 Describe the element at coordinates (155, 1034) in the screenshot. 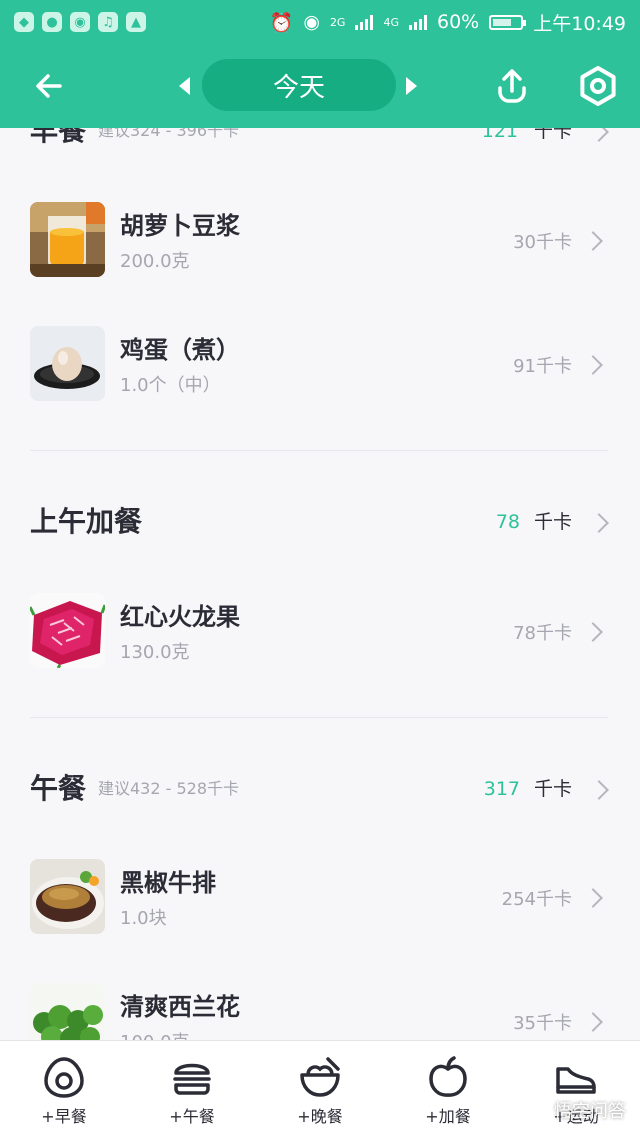

I see `food-amount: 100.0克` at that location.